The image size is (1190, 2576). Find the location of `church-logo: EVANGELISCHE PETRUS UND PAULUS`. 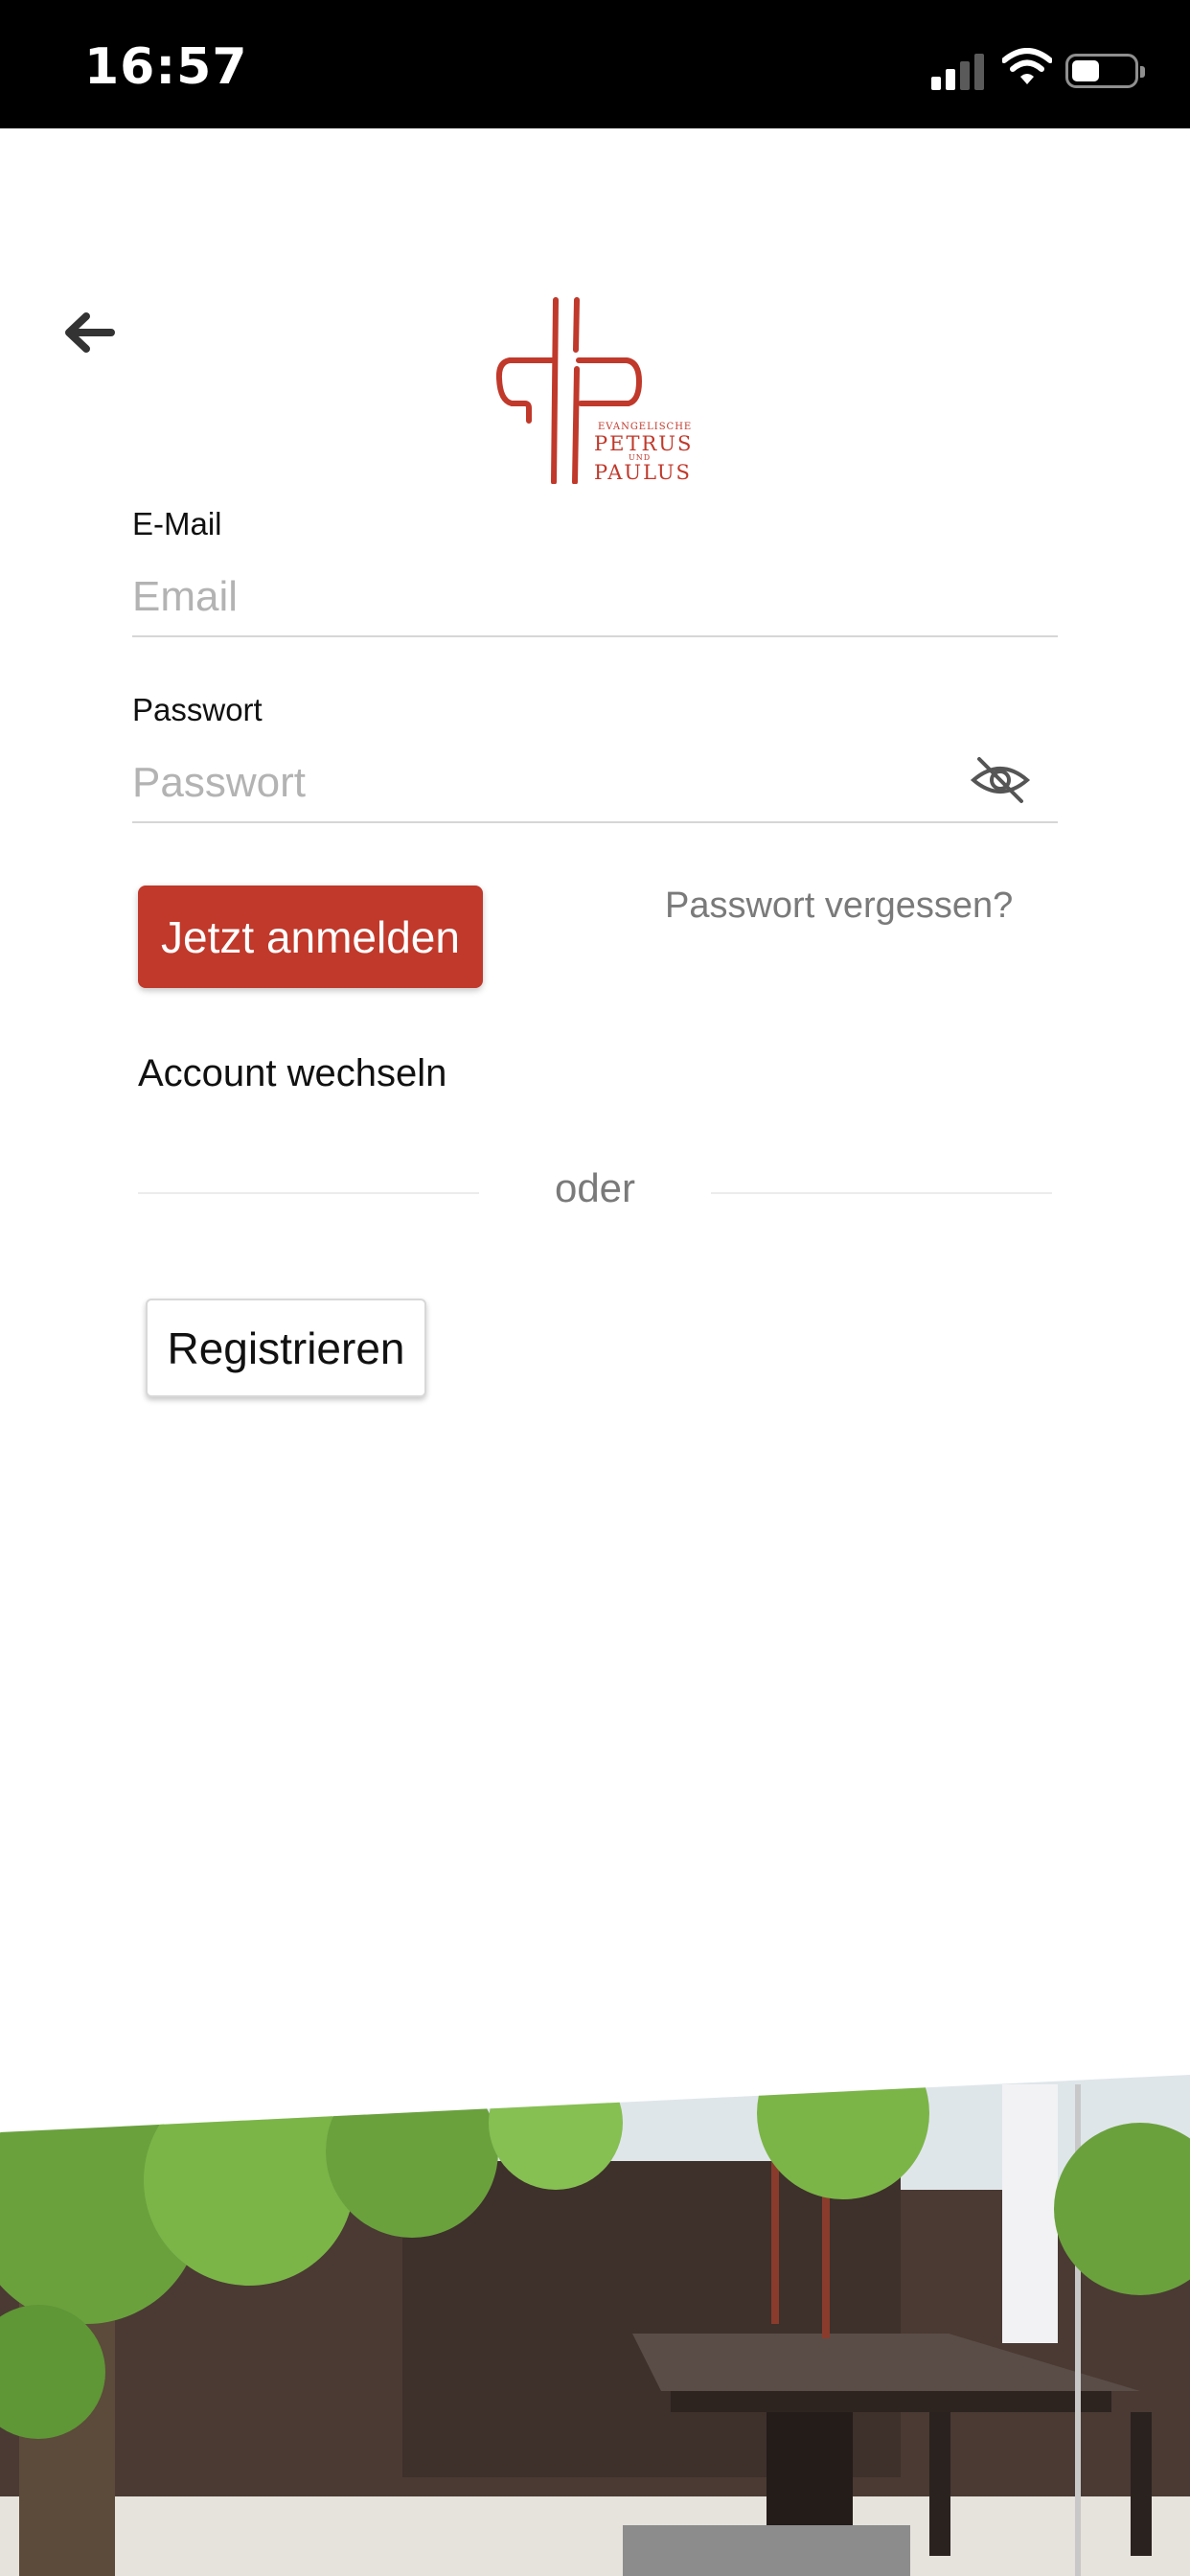

church-logo: EVANGELISCHE PETRUS UND PAULUS is located at coordinates (598, 388).